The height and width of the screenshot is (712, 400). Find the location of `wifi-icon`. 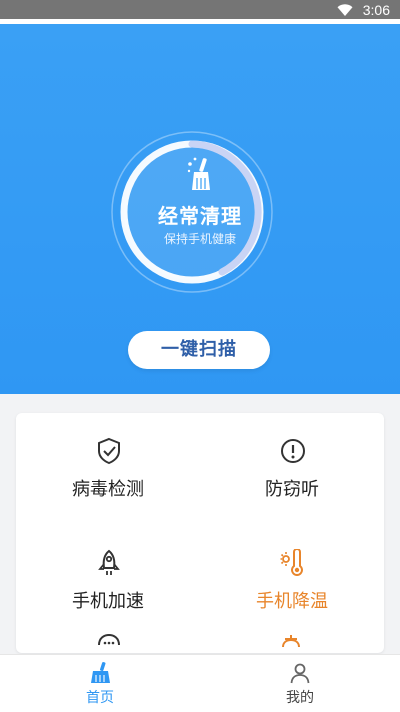

wifi-icon is located at coordinates (345, 10).